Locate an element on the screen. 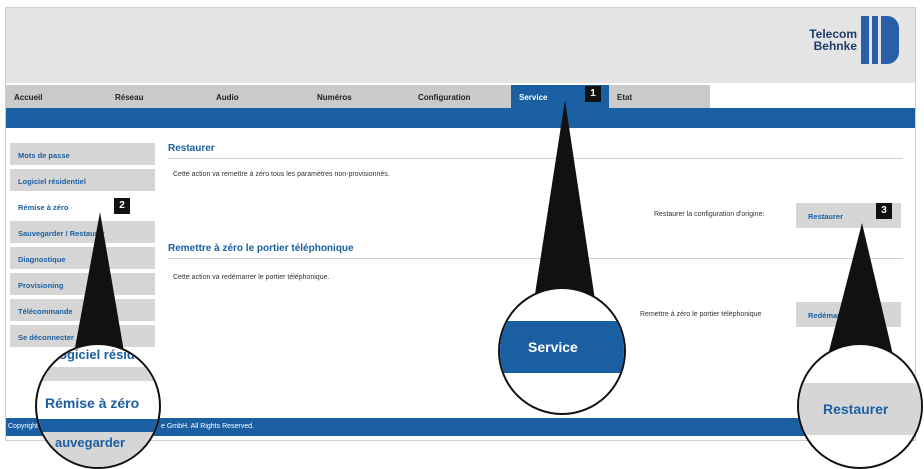  zoom-circle-service: Service is located at coordinates (562, 351).